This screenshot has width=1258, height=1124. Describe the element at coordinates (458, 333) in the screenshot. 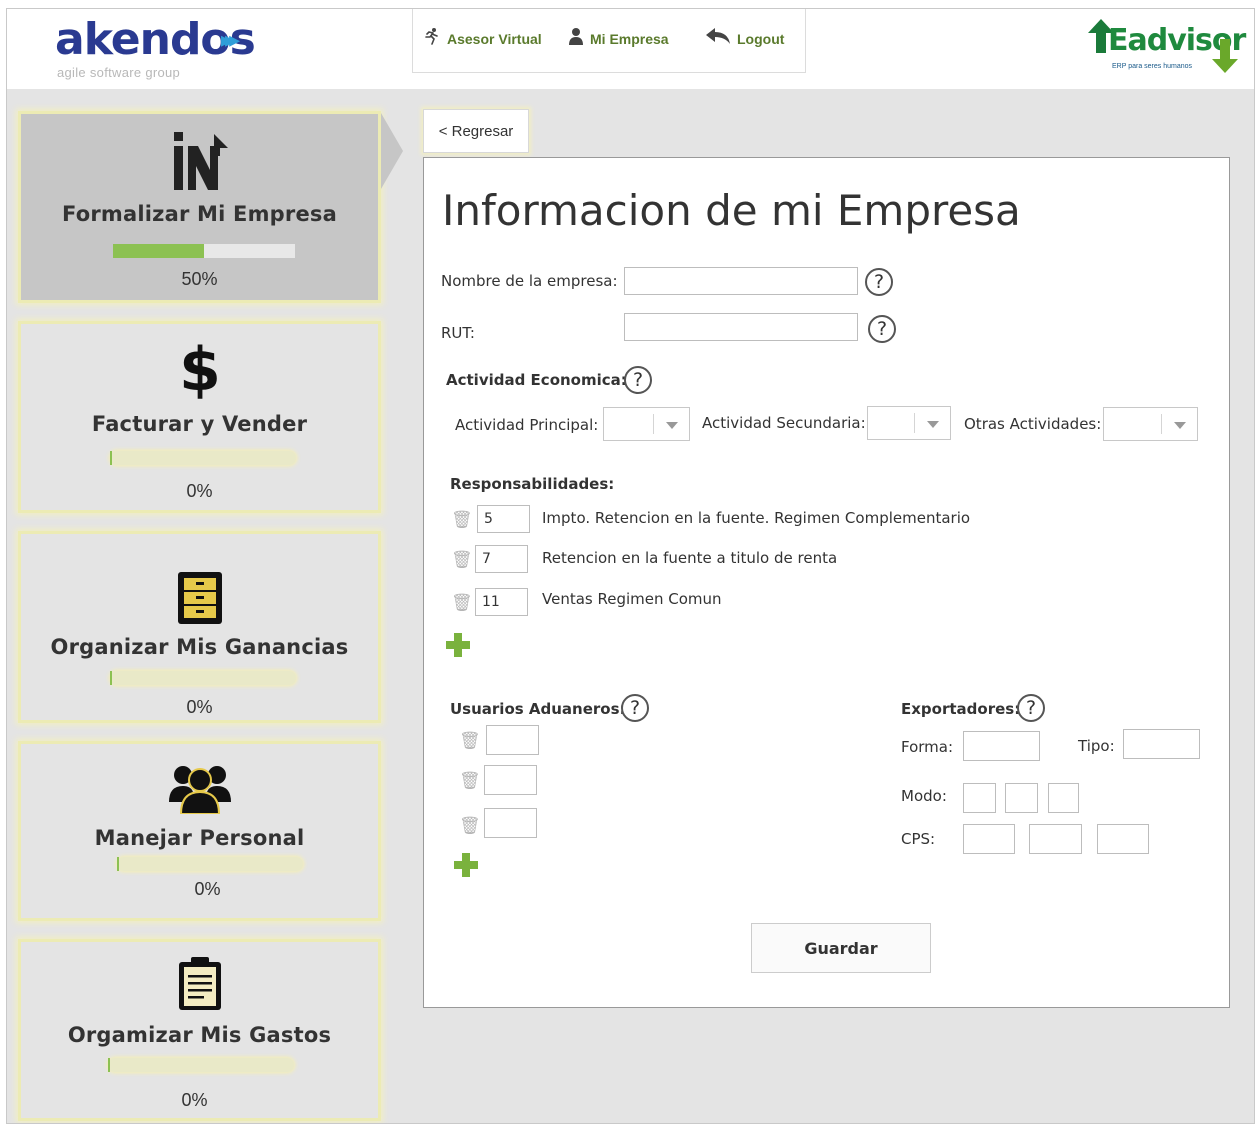

I see `rut-label: RUT:` at that location.